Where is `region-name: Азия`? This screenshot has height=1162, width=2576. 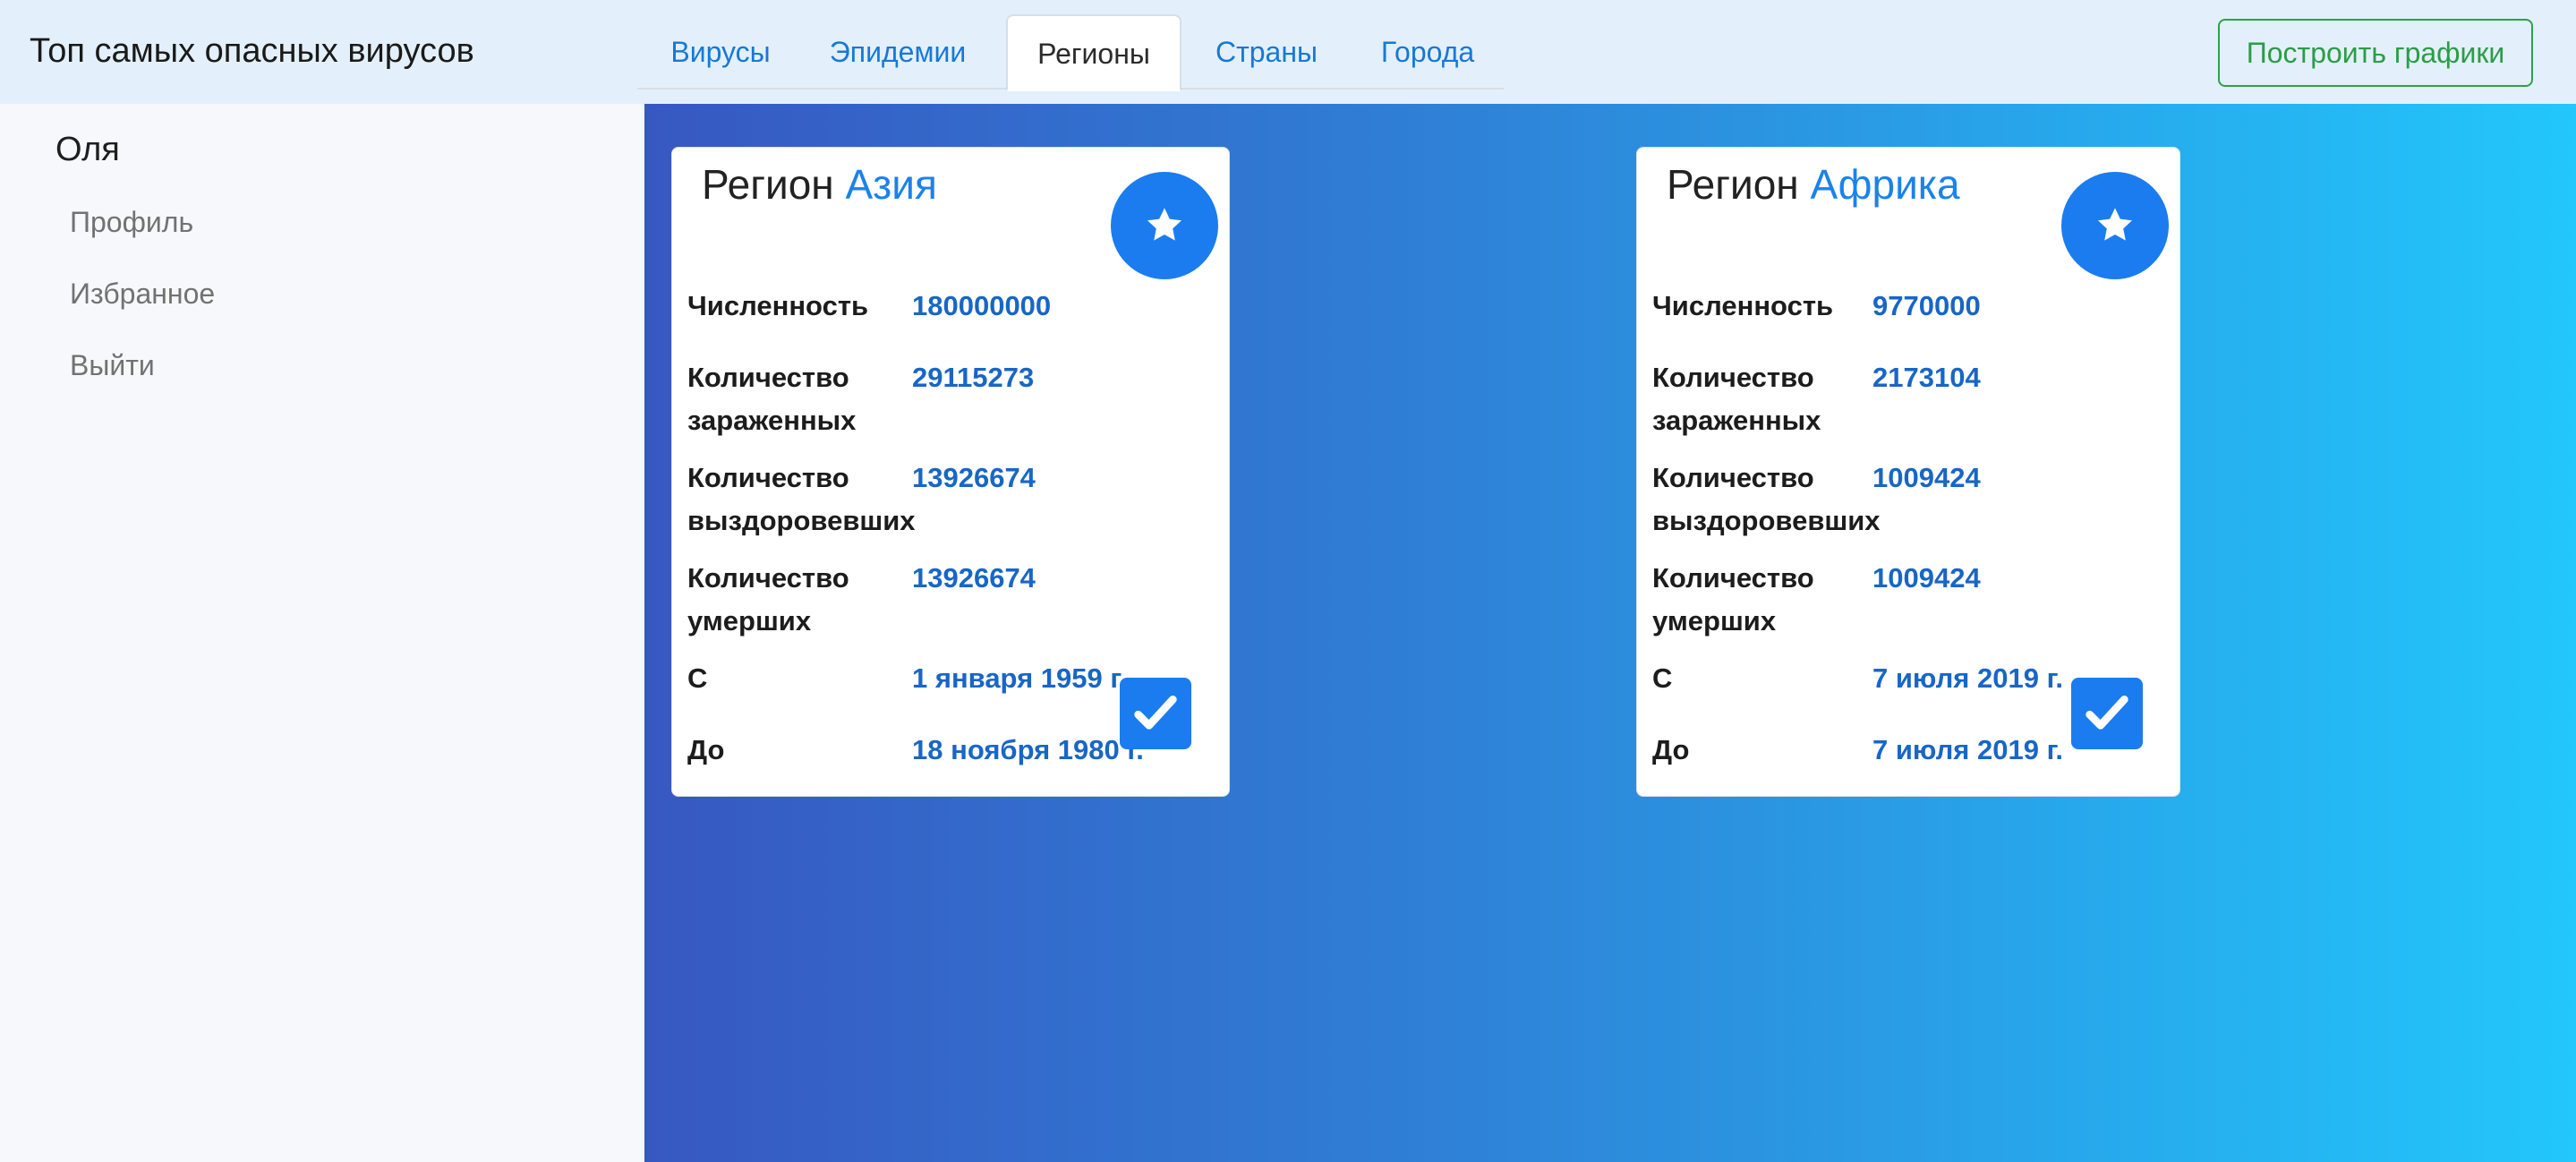
region-name: Азия is located at coordinates (891, 184).